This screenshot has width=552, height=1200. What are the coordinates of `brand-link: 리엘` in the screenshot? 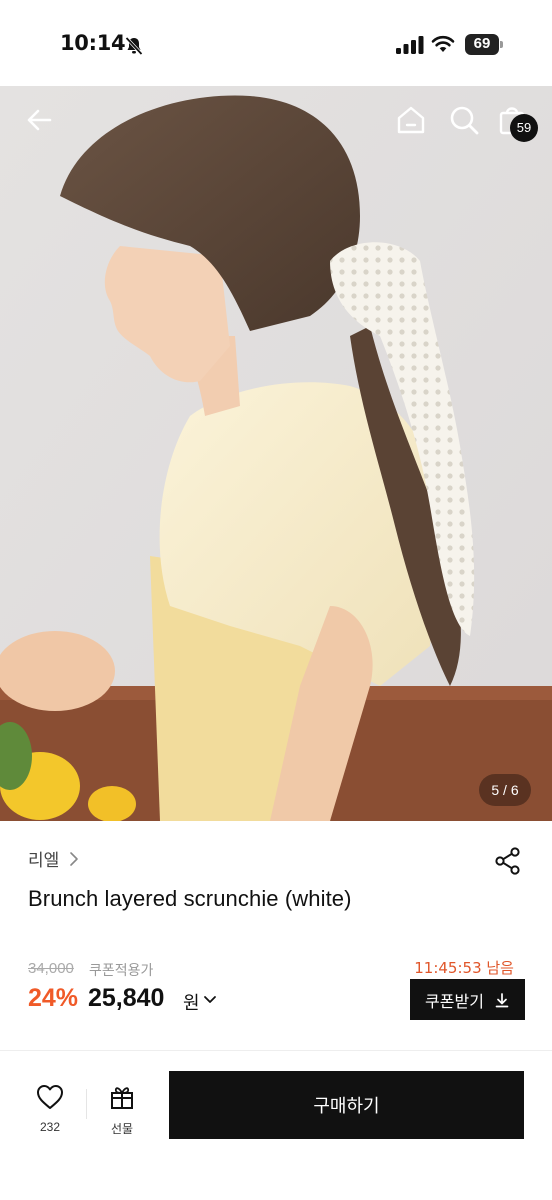 It's located at (54, 858).